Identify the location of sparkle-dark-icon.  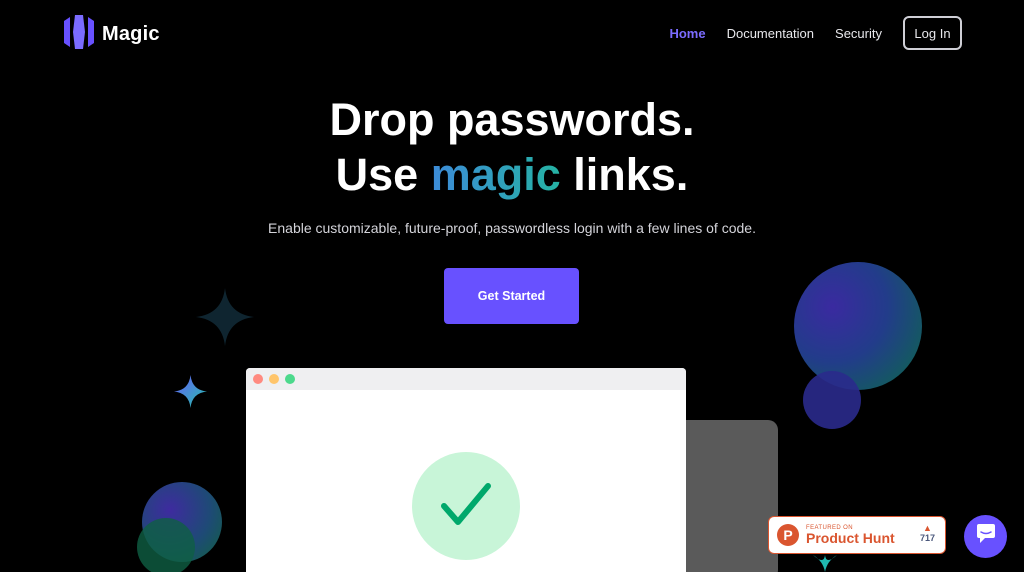
(225, 319).